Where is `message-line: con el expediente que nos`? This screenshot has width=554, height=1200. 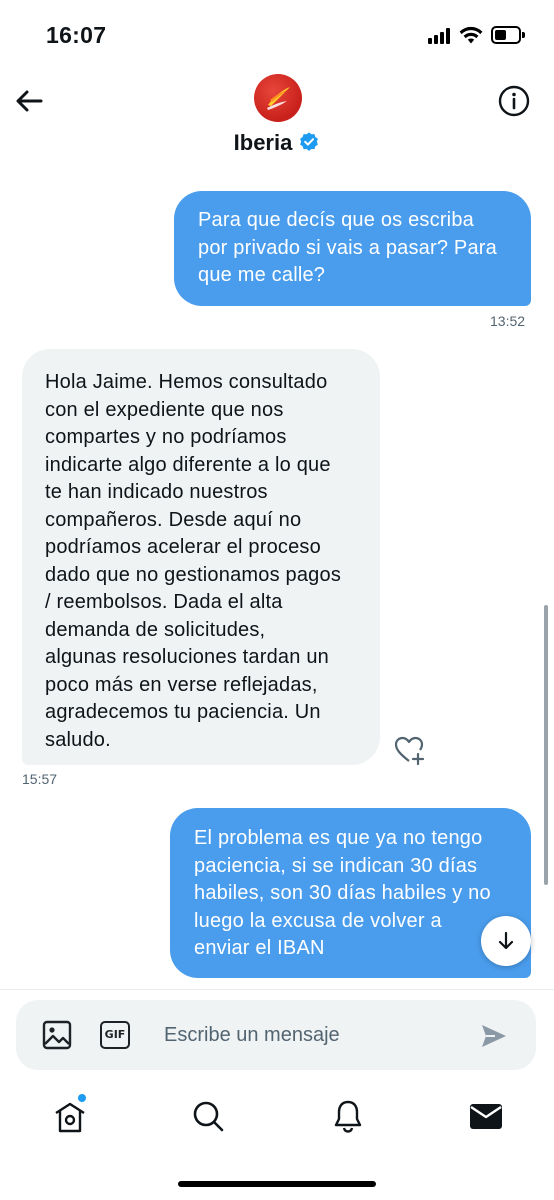
message-line: con el expediente que nos is located at coordinates (164, 409).